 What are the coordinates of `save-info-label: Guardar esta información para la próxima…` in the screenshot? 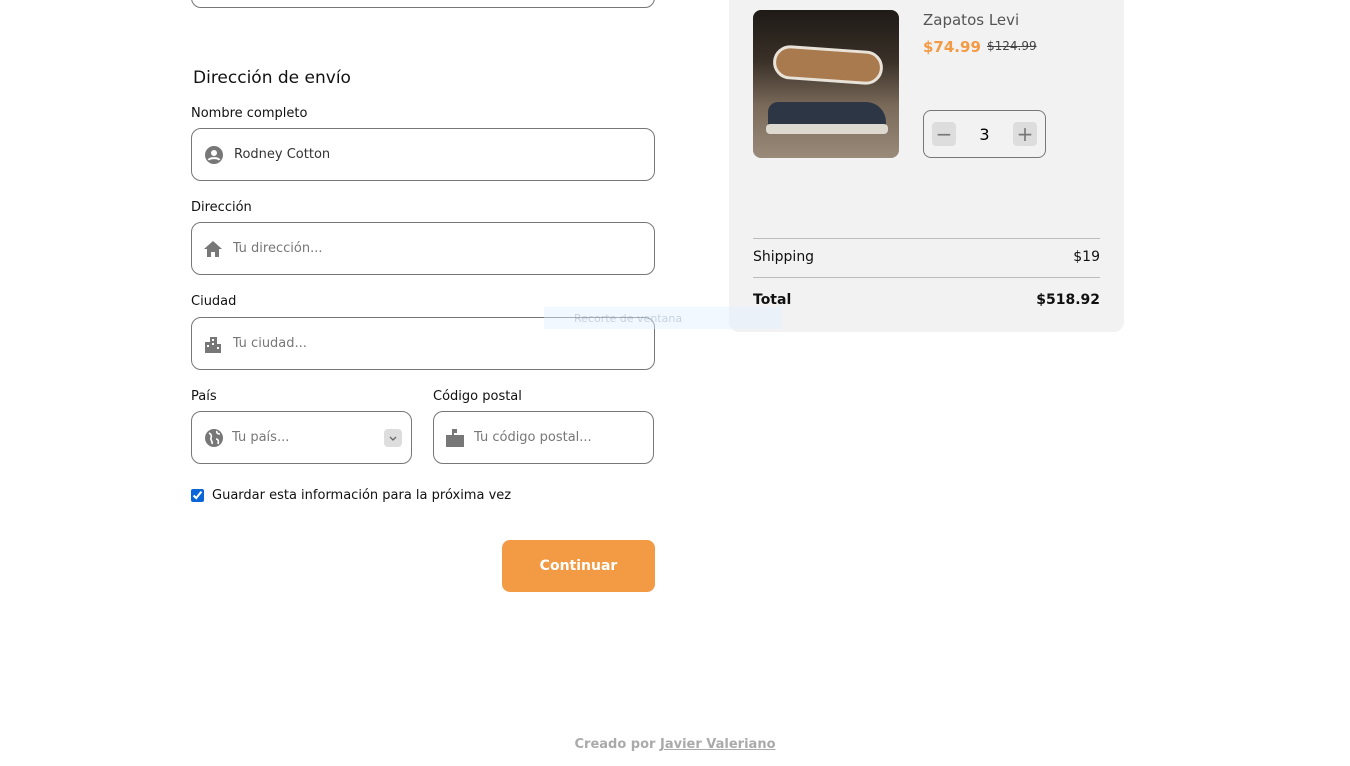 It's located at (362, 495).